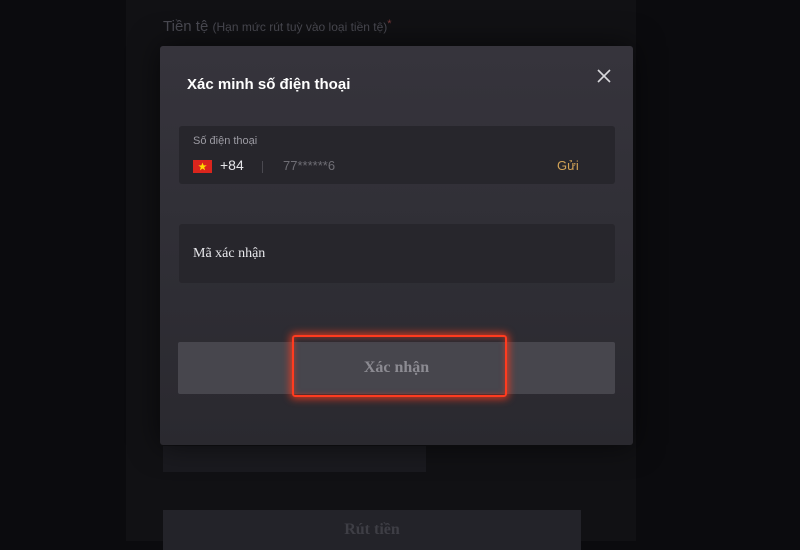 Image resolution: width=800 pixels, height=550 pixels. Describe the element at coordinates (269, 84) in the screenshot. I see `modal-title: Xác minh số điện thoại` at that location.